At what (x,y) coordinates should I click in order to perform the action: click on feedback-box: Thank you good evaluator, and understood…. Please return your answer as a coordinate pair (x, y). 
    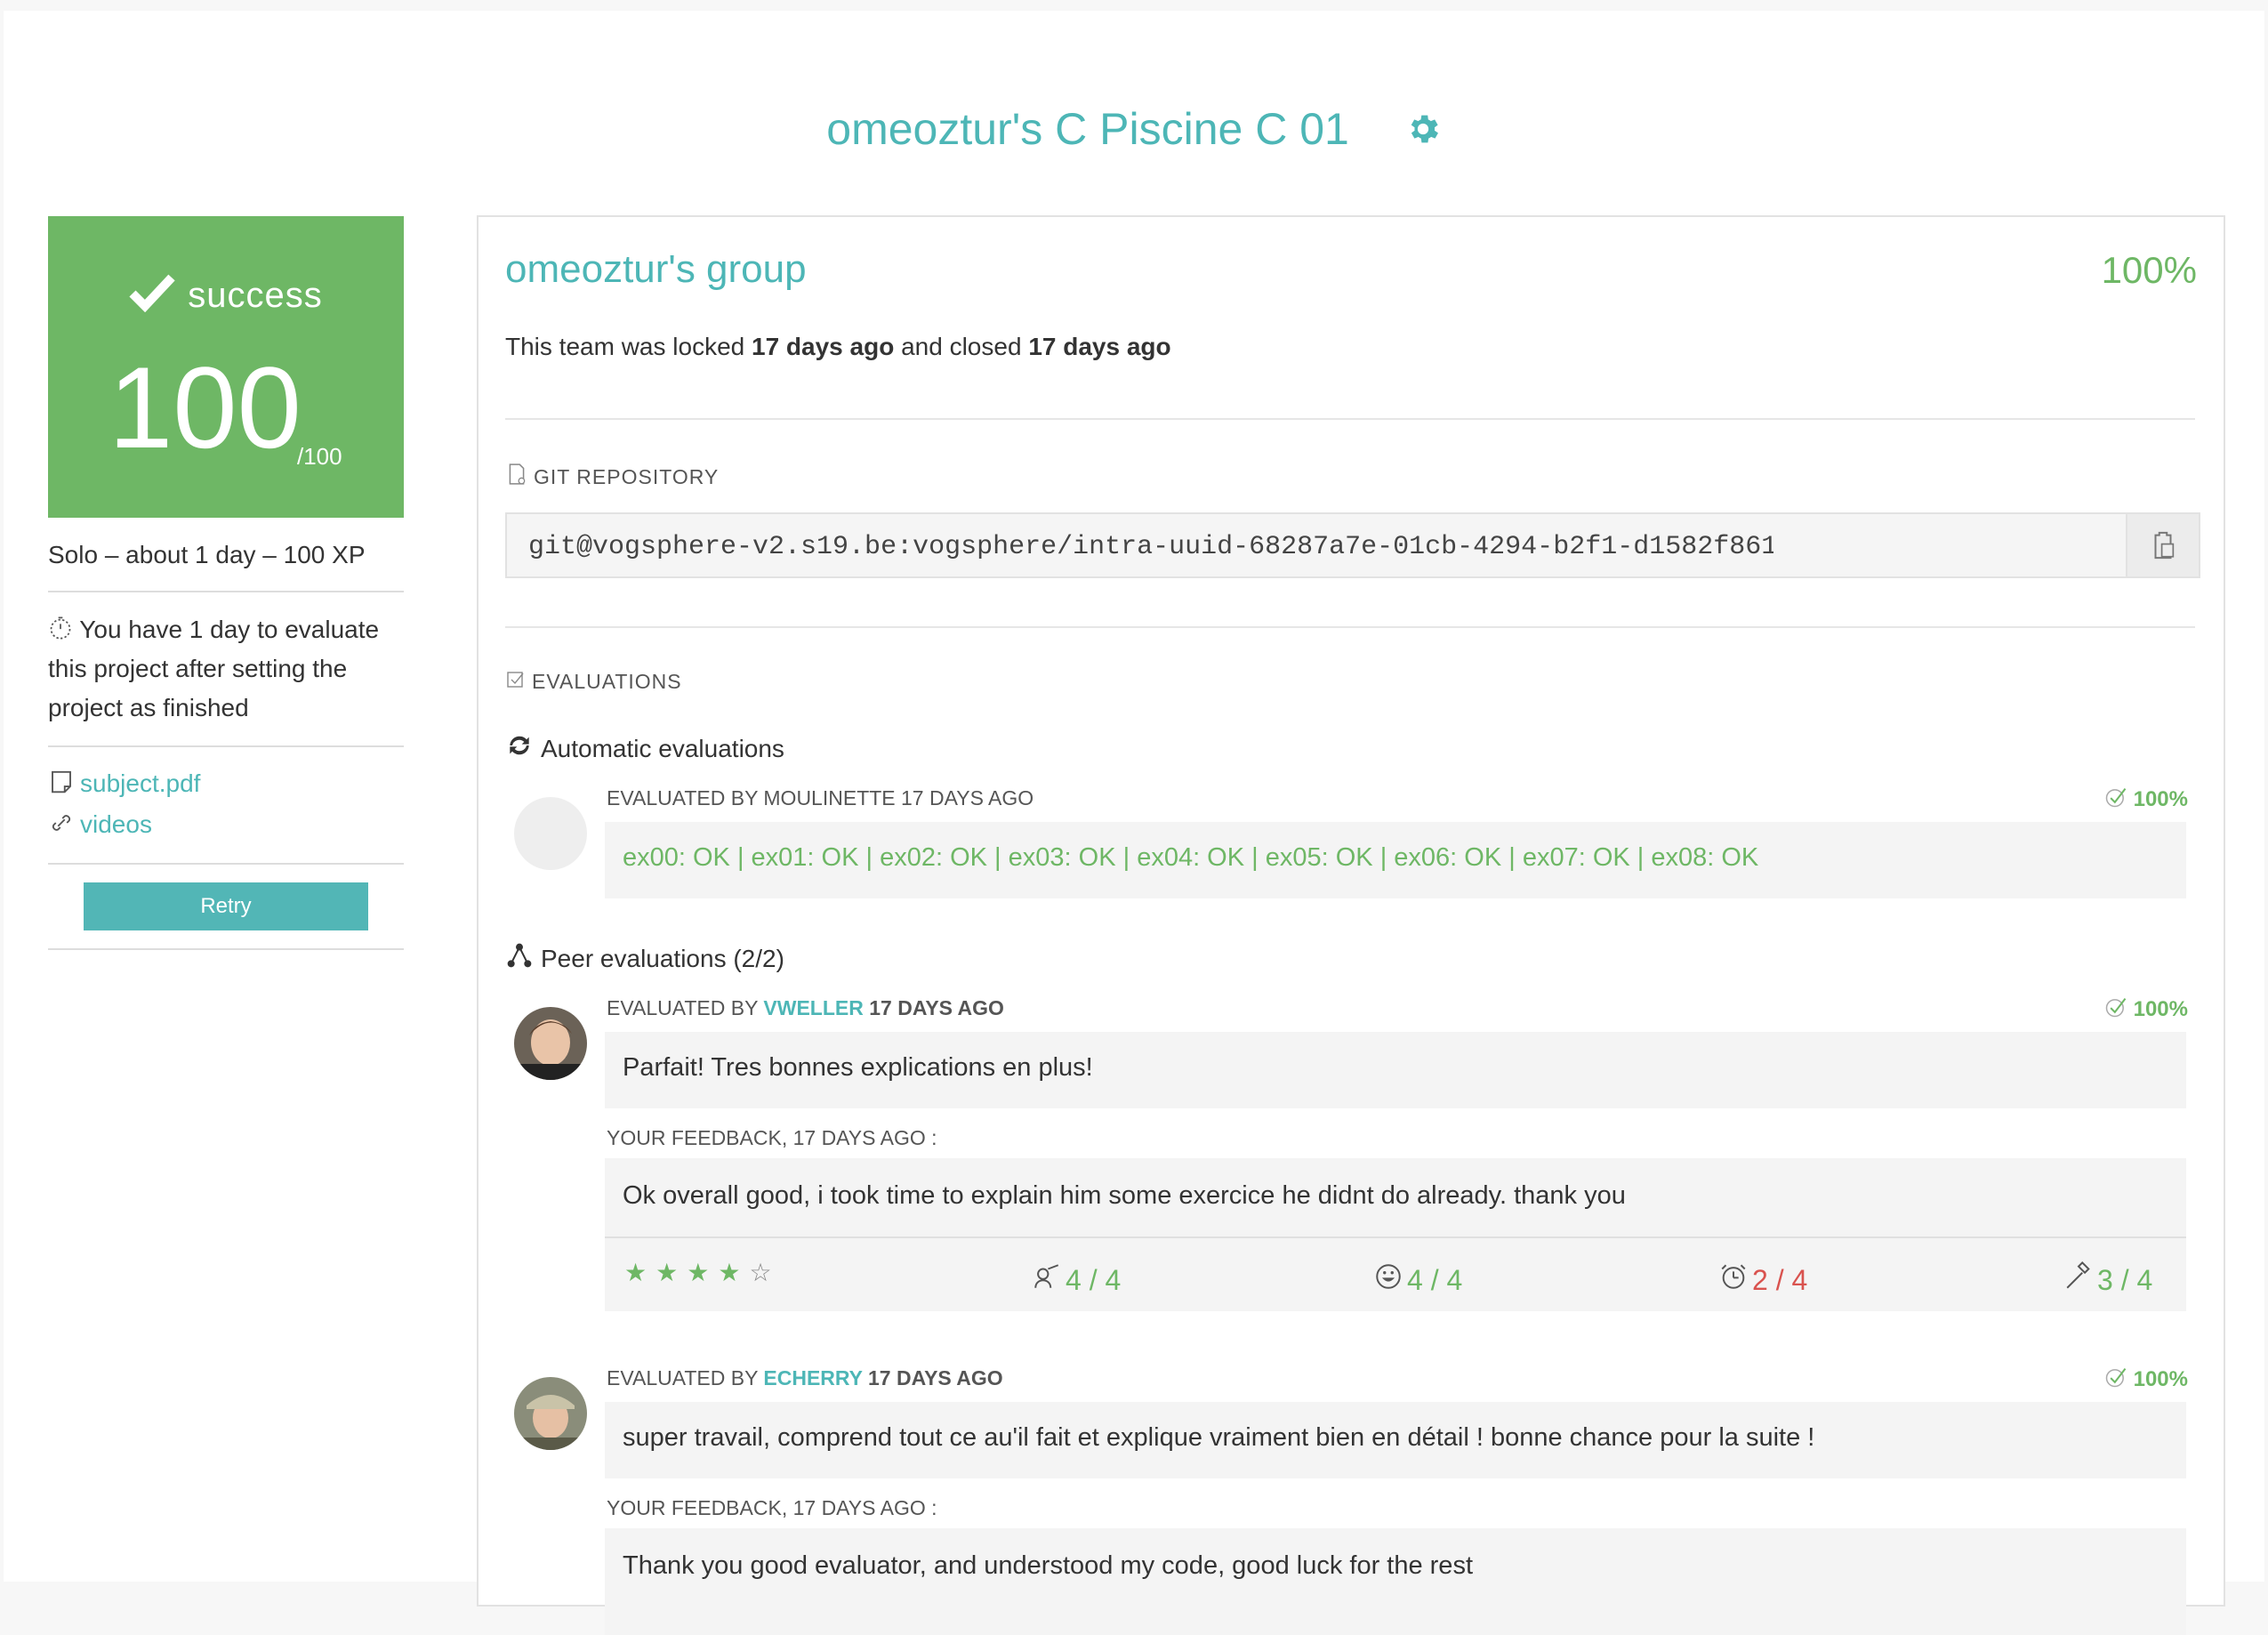
    Looking at the image, I should click on (1395, 1581).